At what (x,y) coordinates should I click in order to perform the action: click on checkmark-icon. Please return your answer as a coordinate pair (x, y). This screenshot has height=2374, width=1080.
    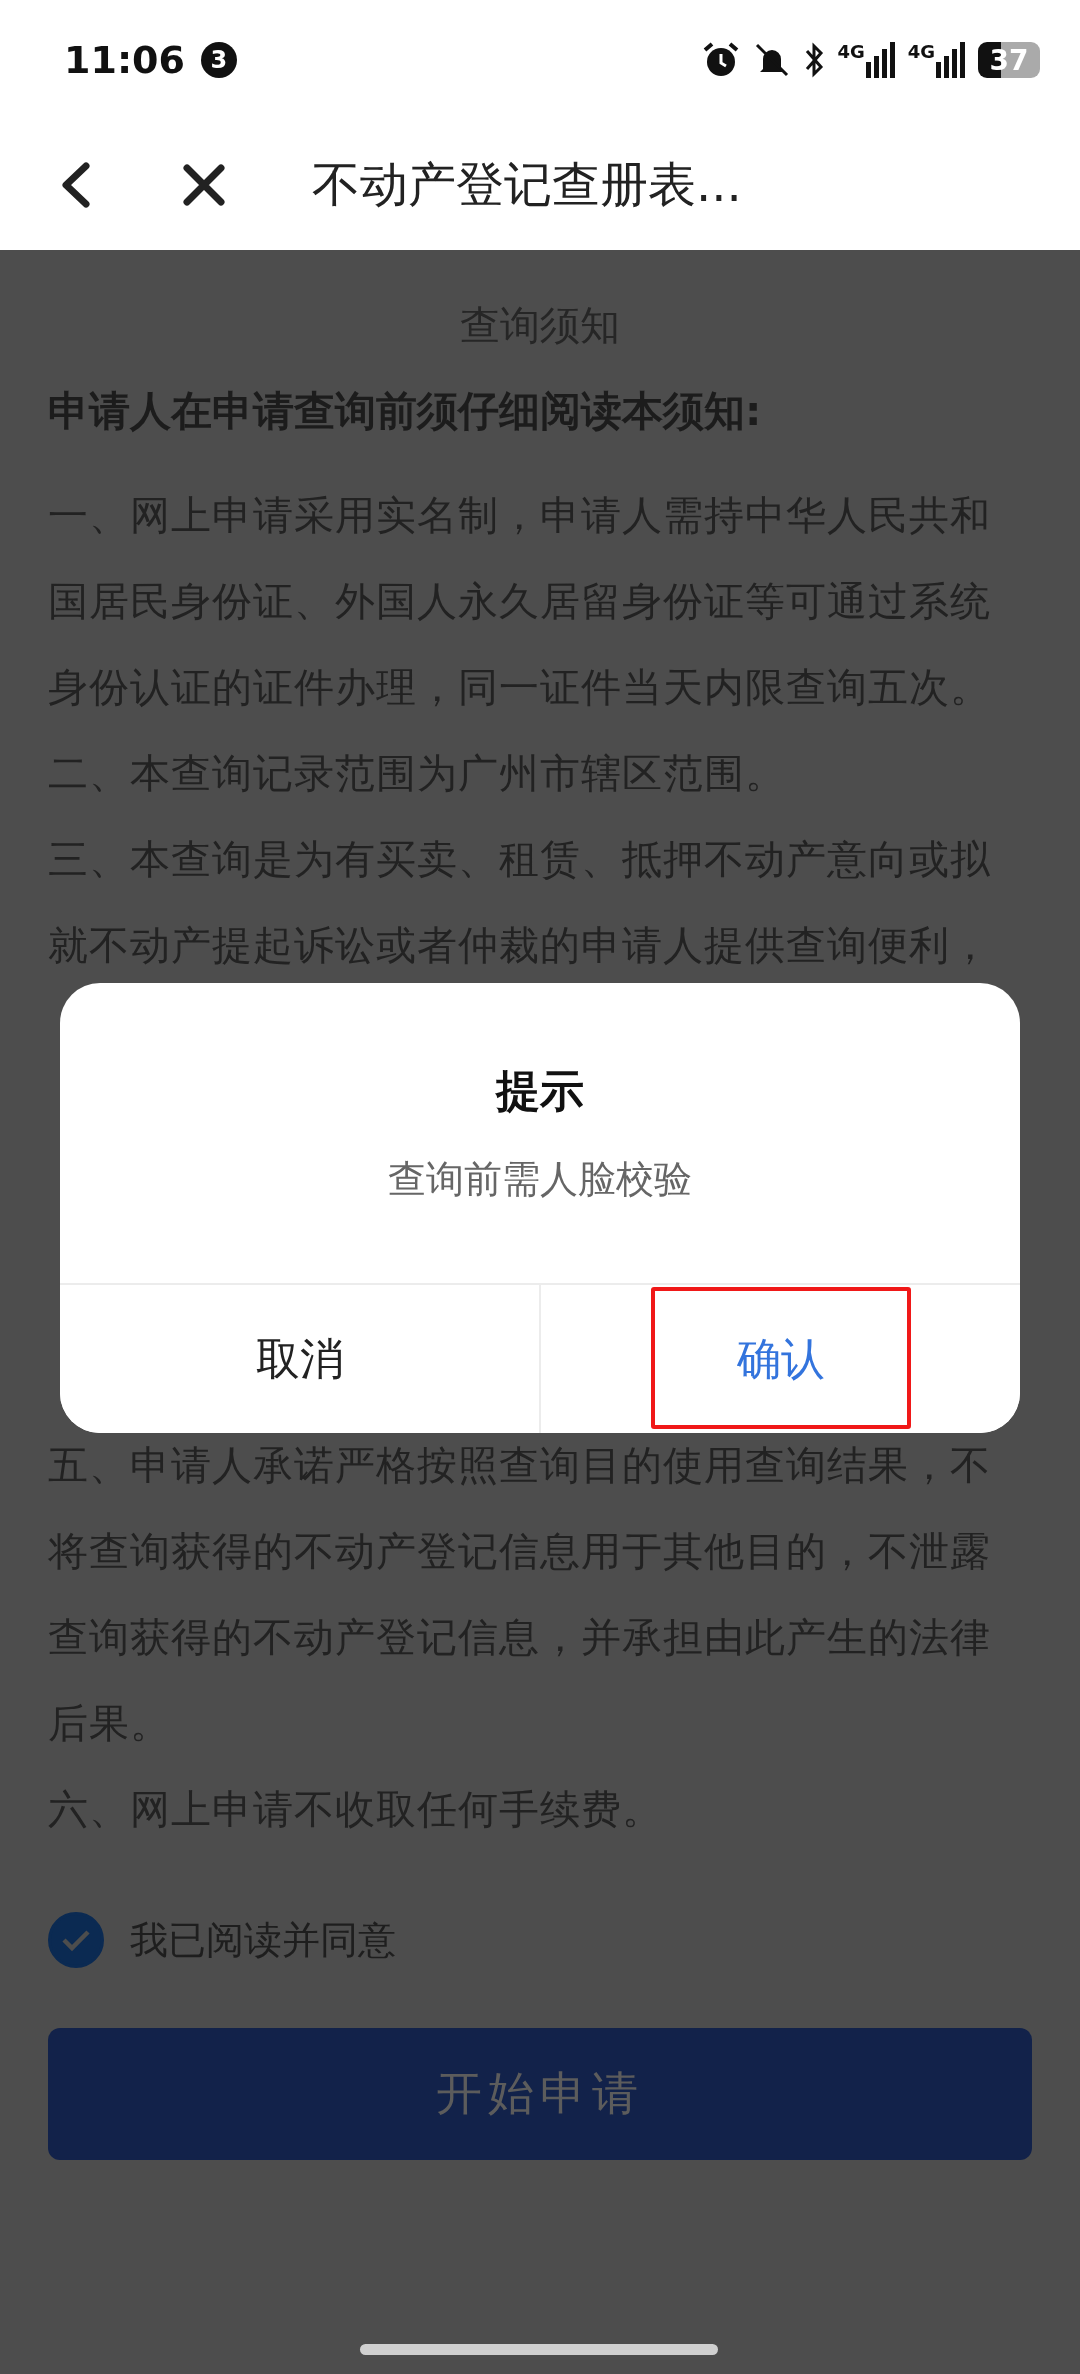
    Looking at the image, I should click on (76, 1940).